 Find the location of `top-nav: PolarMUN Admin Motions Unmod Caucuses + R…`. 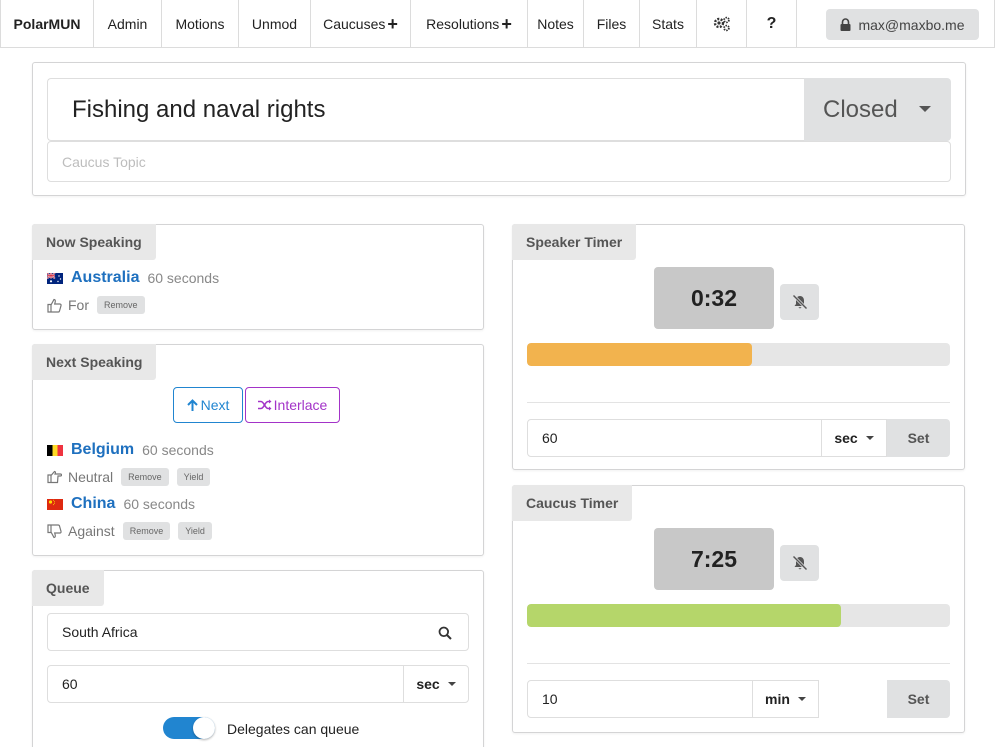

top-nav: PolarMUN Admin Motions Unmod Caucuses + R… is located at coordinates (497, 24).